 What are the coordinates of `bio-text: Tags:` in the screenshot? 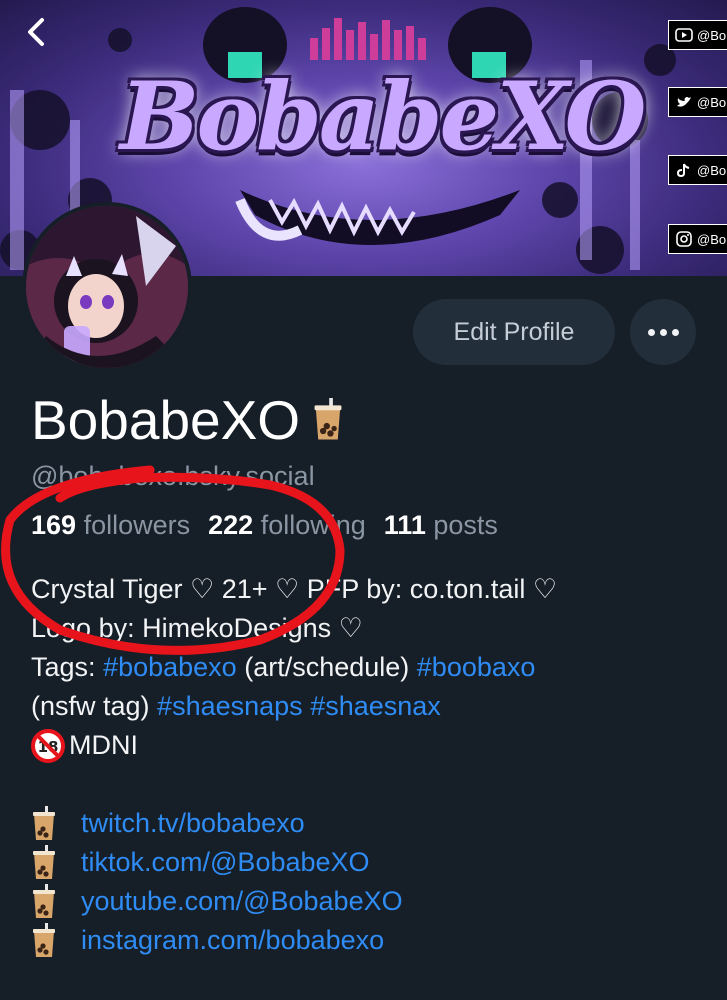 It's located at (63, 667).